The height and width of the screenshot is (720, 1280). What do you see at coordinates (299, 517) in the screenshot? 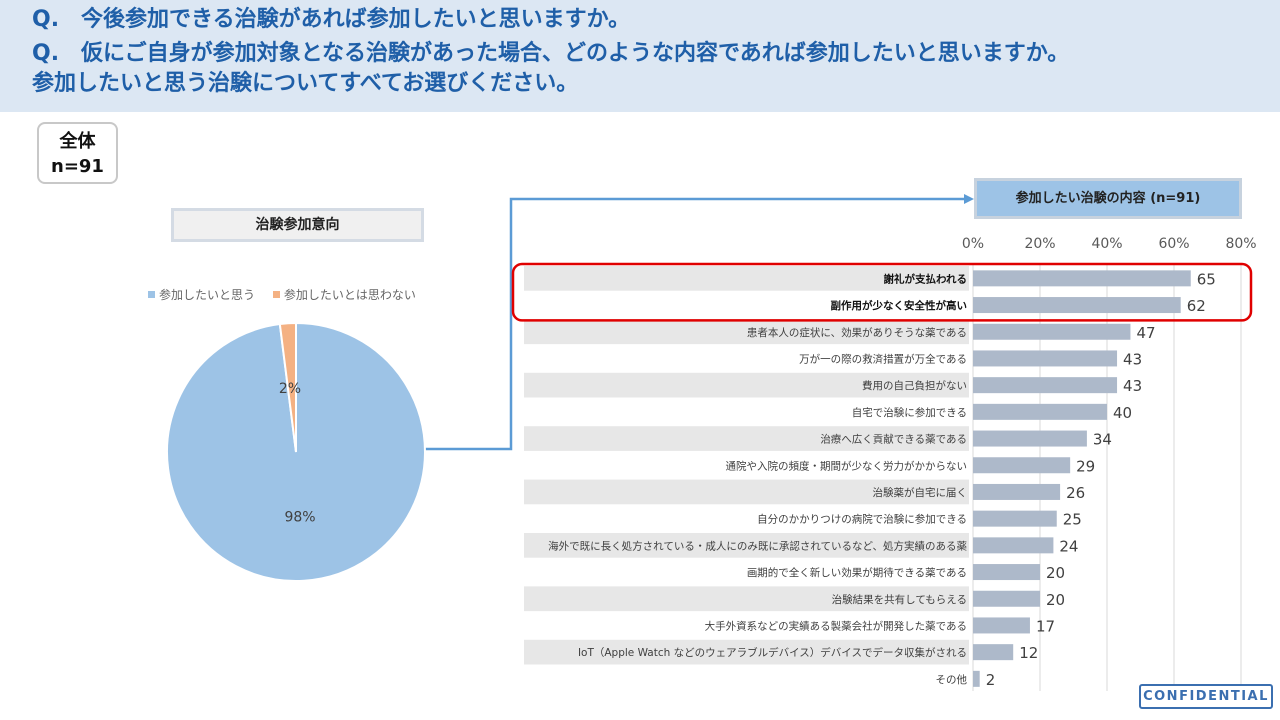
I see `pie-data-label-0: 98%` at bounding box center [299, 517].